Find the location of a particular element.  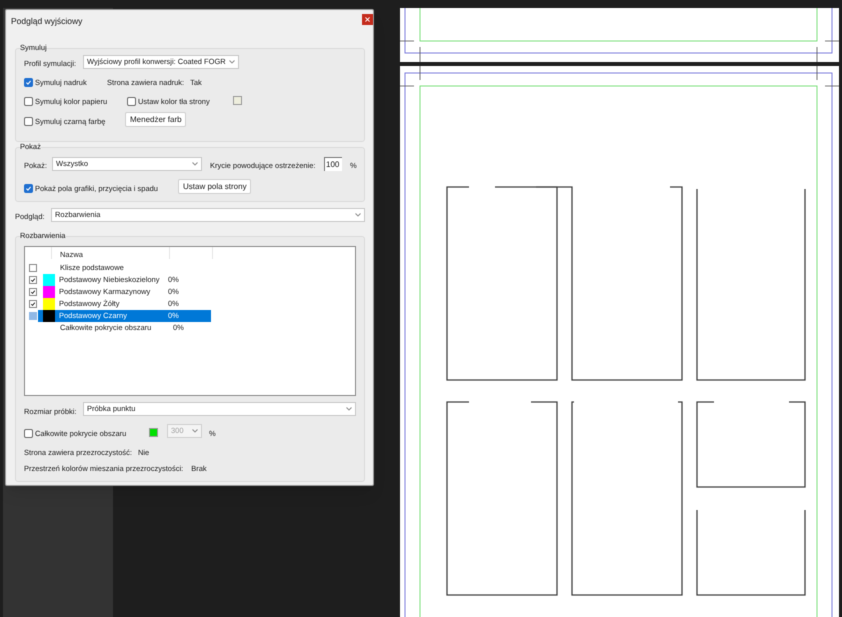

button: Ustaw pola strony is located at coordinates (214, 186).